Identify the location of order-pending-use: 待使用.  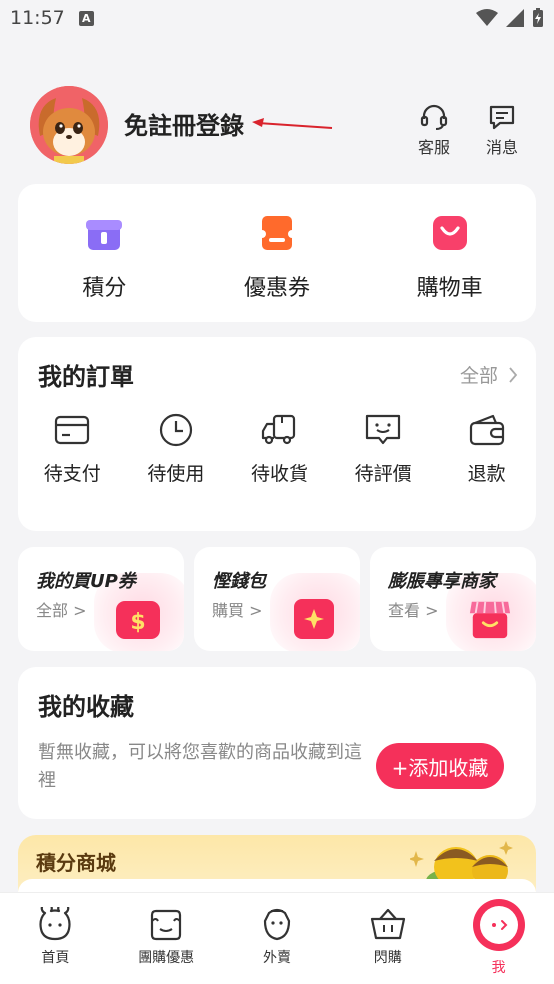
(176, 449).